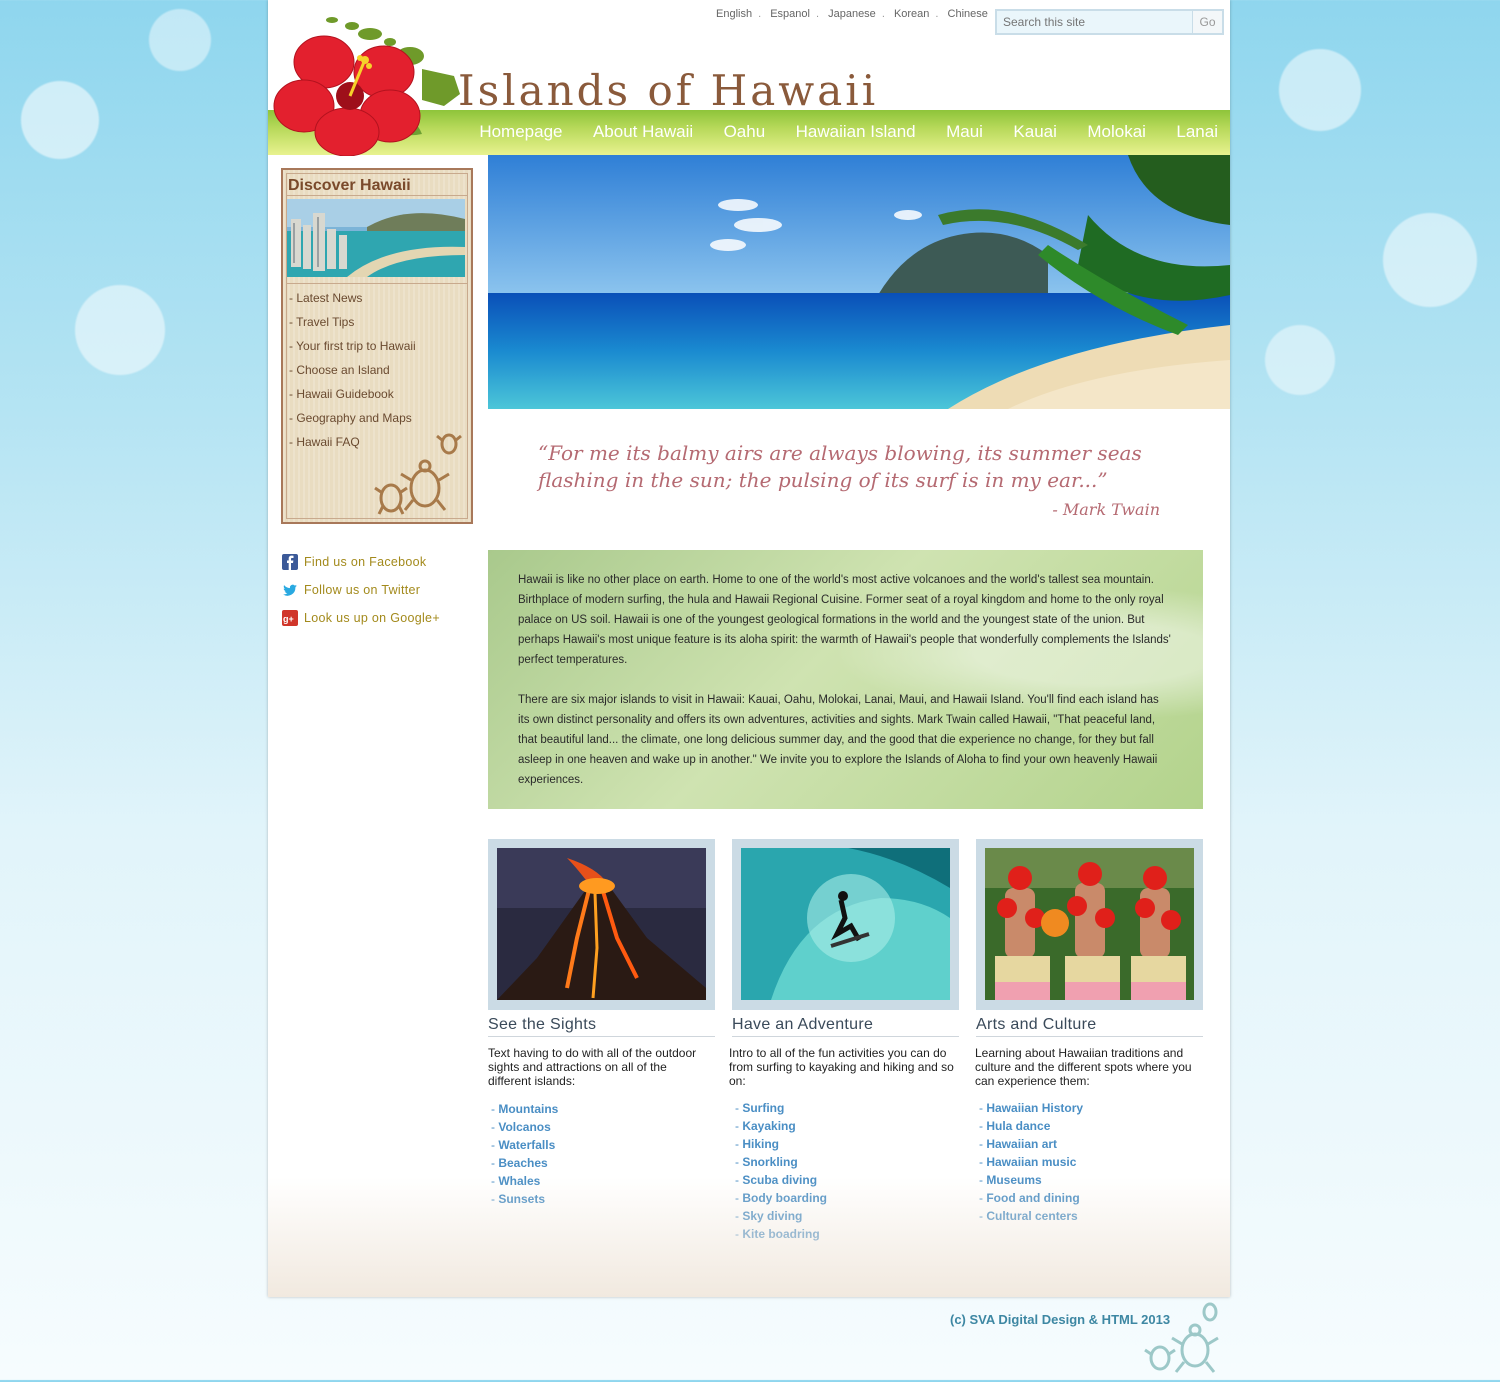 This screenshot has height=1382, width=1500. Describe the element at coordinates (524, 1183) in the screenshot. I see `link-whales: - Whales` at that location.